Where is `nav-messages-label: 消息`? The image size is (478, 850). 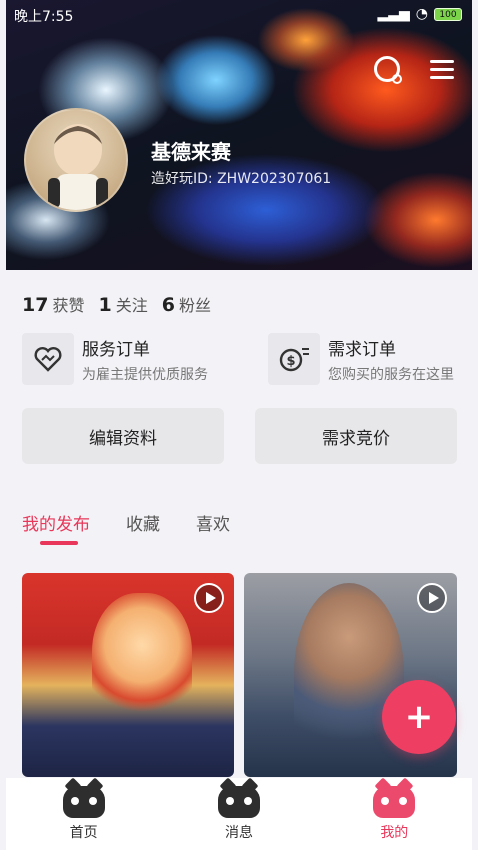
nav-messages-label: 消息 is located at coordinates (238, 833).